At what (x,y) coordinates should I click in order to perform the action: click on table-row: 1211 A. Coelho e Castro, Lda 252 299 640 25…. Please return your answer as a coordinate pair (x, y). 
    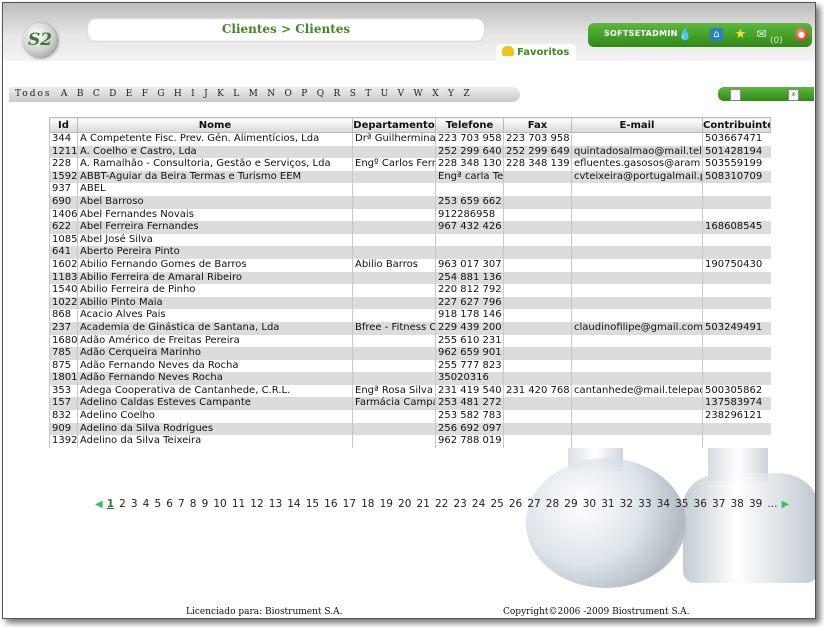
    Looking at the image, I should click on (410, 152).